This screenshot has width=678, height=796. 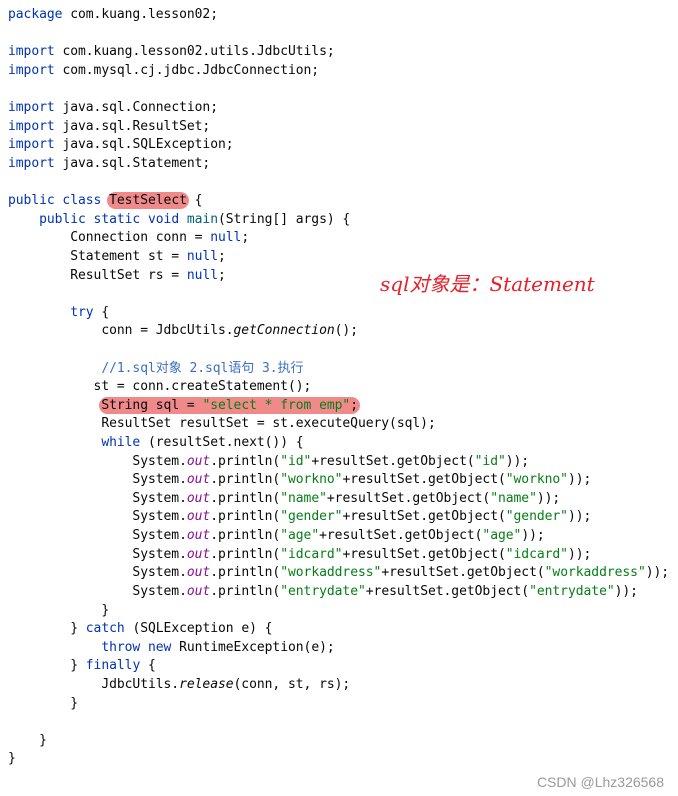 What do you see at coordinates (292, 684) in the screenshot?
I see `code-token: (conn, st, rs);` at bounding box center [292, 684].